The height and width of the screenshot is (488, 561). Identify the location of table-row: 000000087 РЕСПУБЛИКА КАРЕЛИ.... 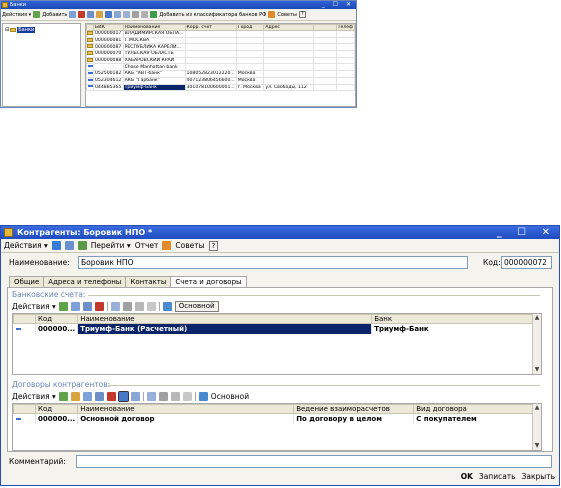
(221, 47).